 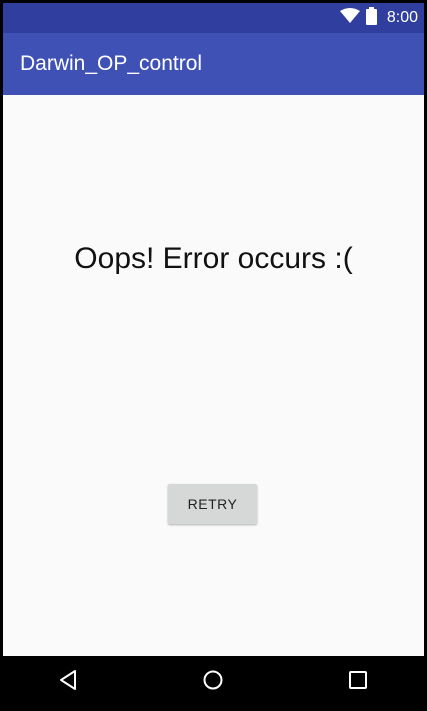 I want to click on status-icons: 8:00, so click(x=378, y=18).